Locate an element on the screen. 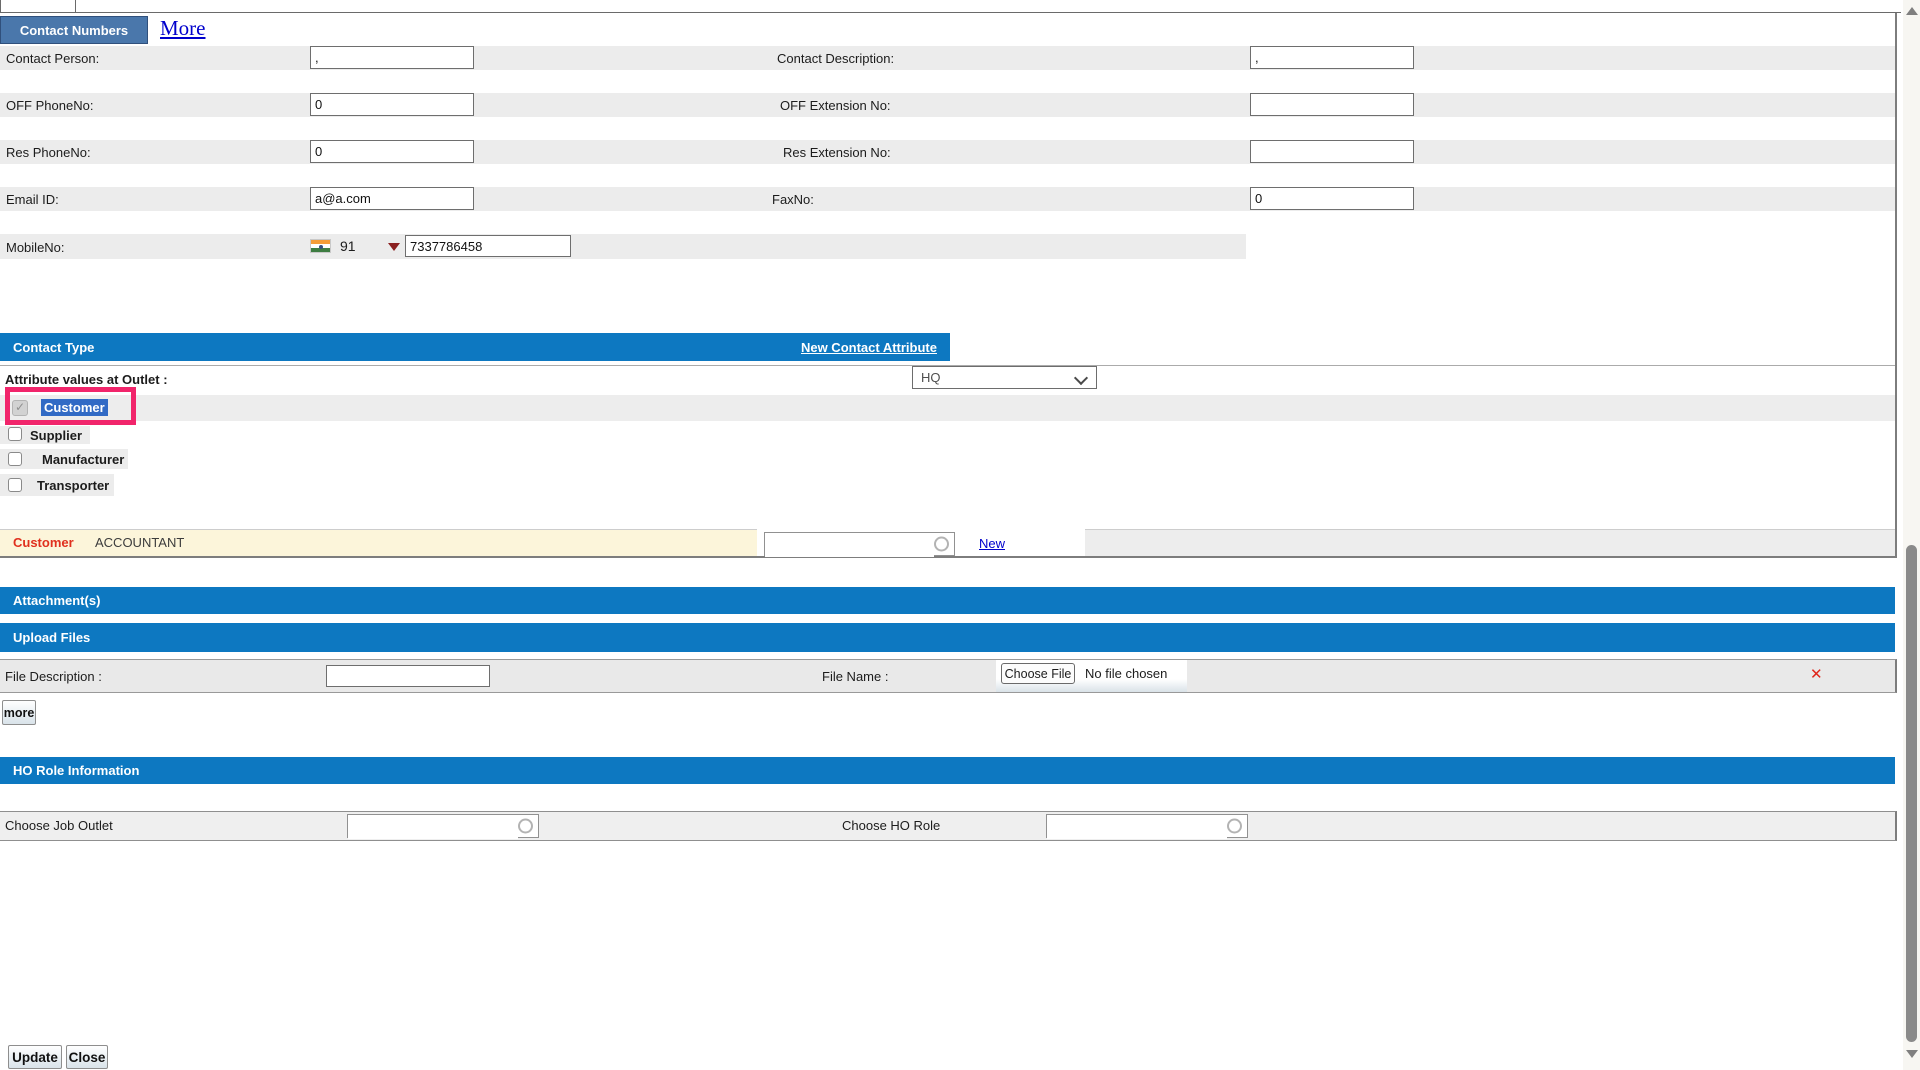  contact-type-title: Contact Type is located at coordinates (54, 347).